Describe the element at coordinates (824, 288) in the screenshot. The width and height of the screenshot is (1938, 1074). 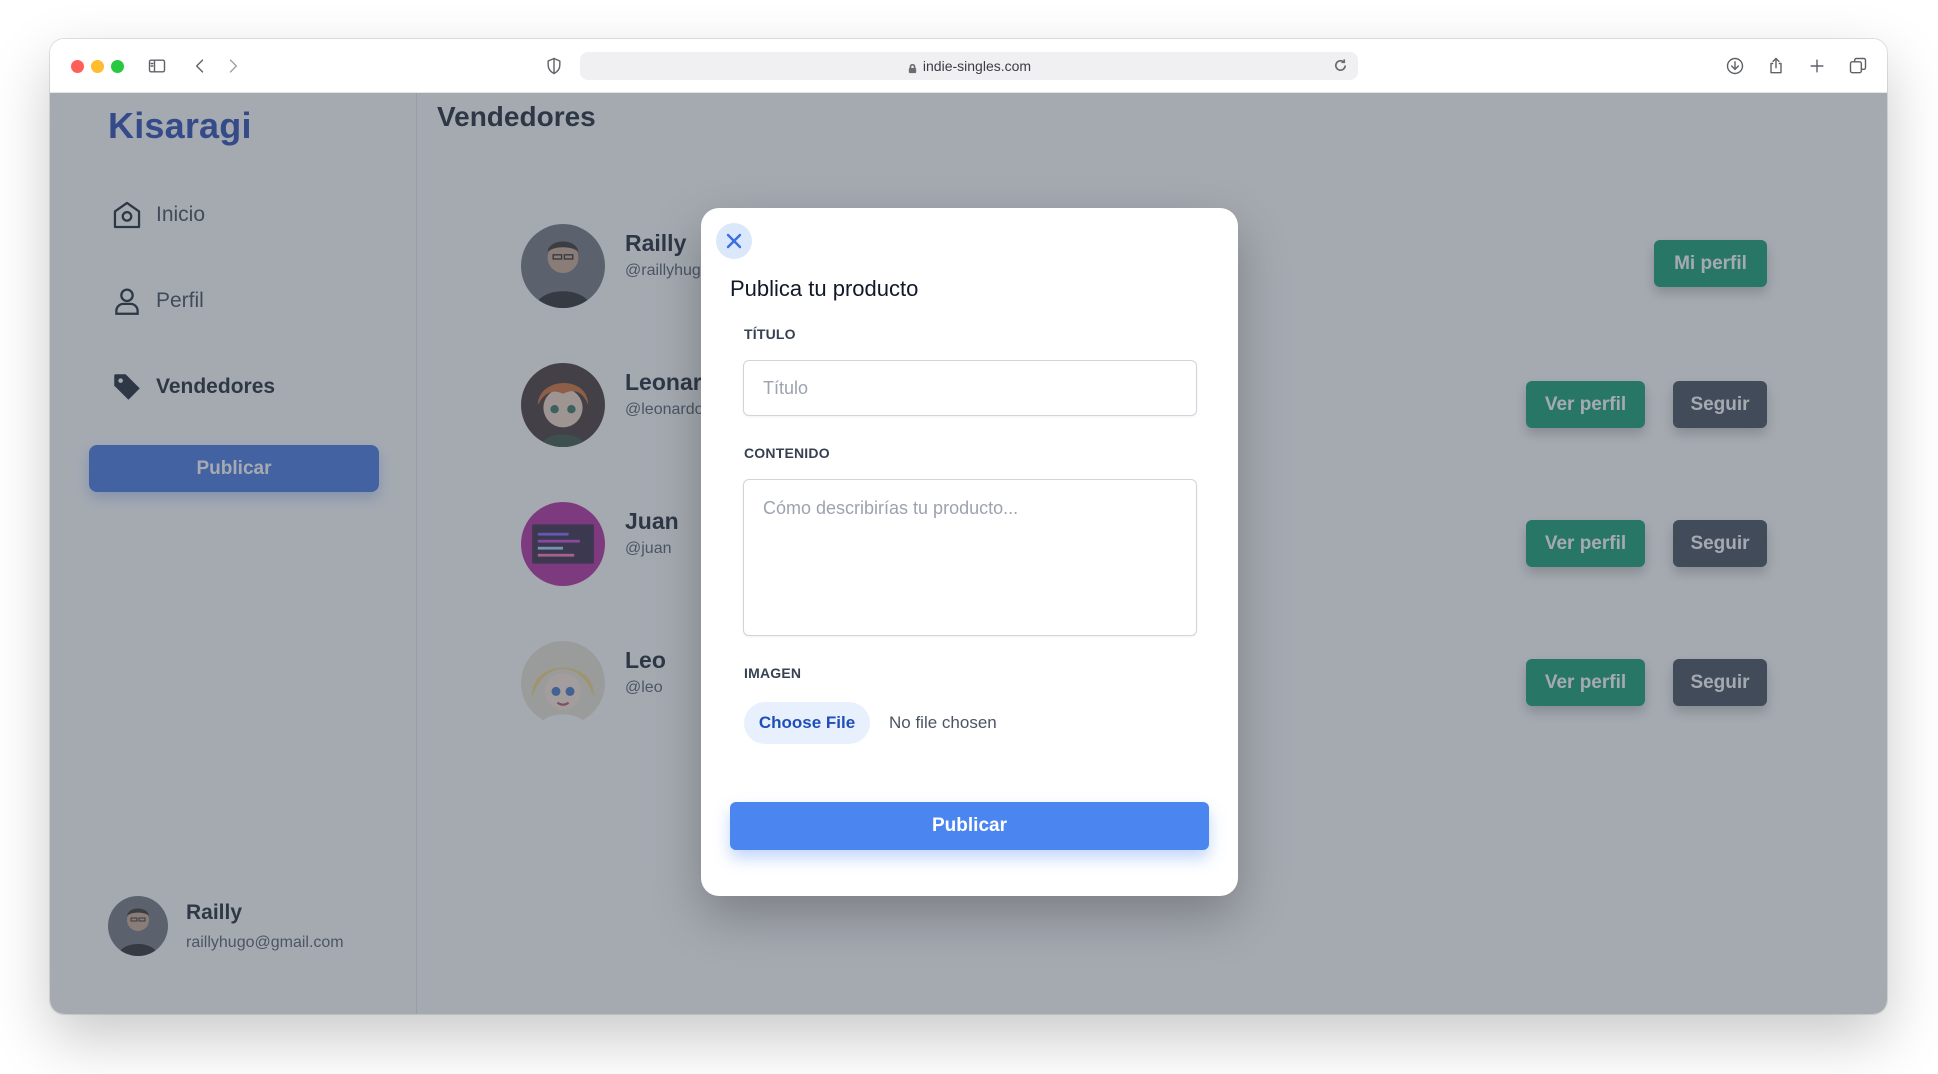
I see `modal-title: Publica tu producto` at that location.